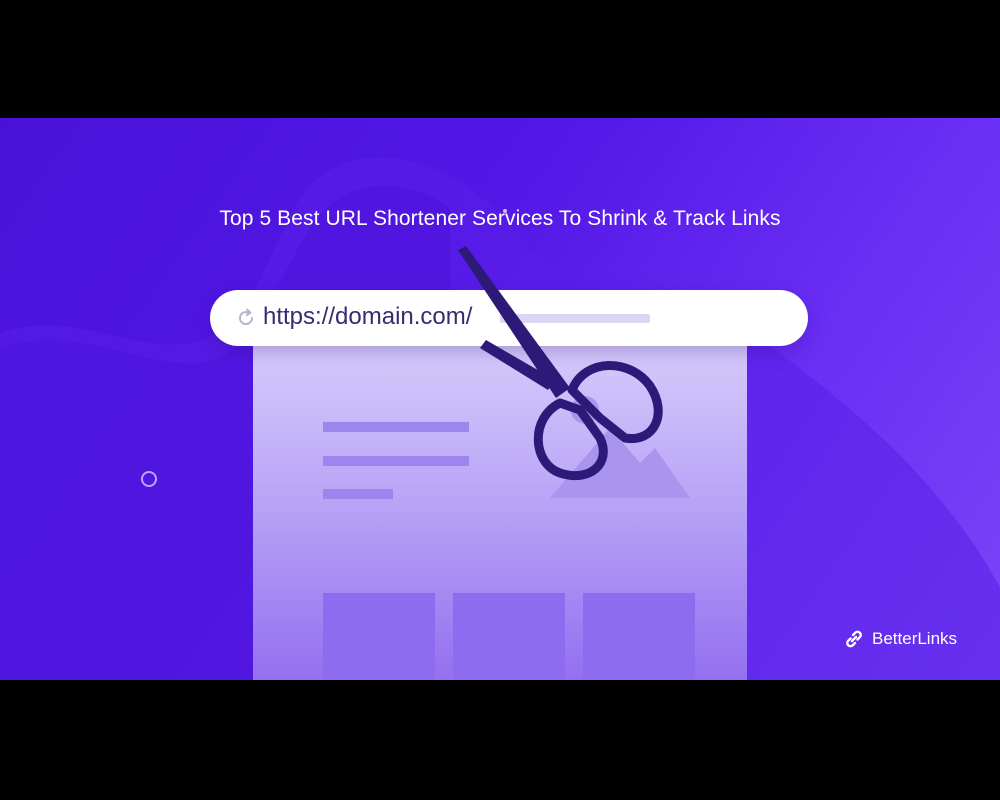  What do you see at coordinates (560, 345) in the screenshot?
I see `scissors-icon` at bounding box center [560, 345].